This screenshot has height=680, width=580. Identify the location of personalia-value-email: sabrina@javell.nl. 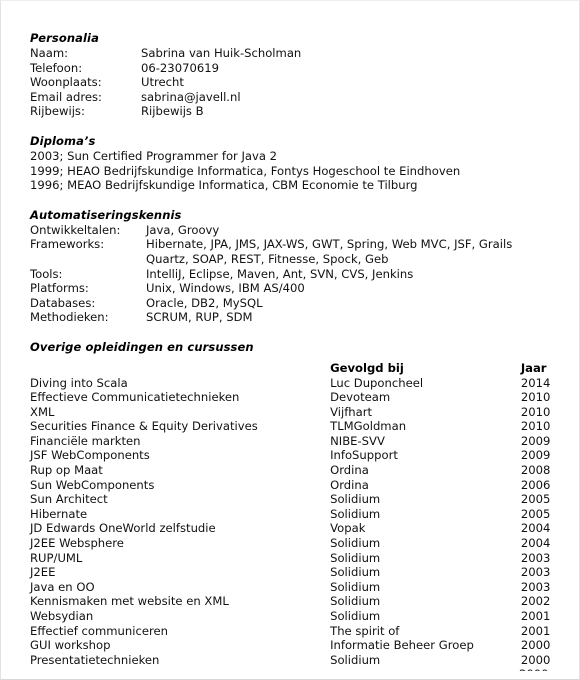
(191, 96).